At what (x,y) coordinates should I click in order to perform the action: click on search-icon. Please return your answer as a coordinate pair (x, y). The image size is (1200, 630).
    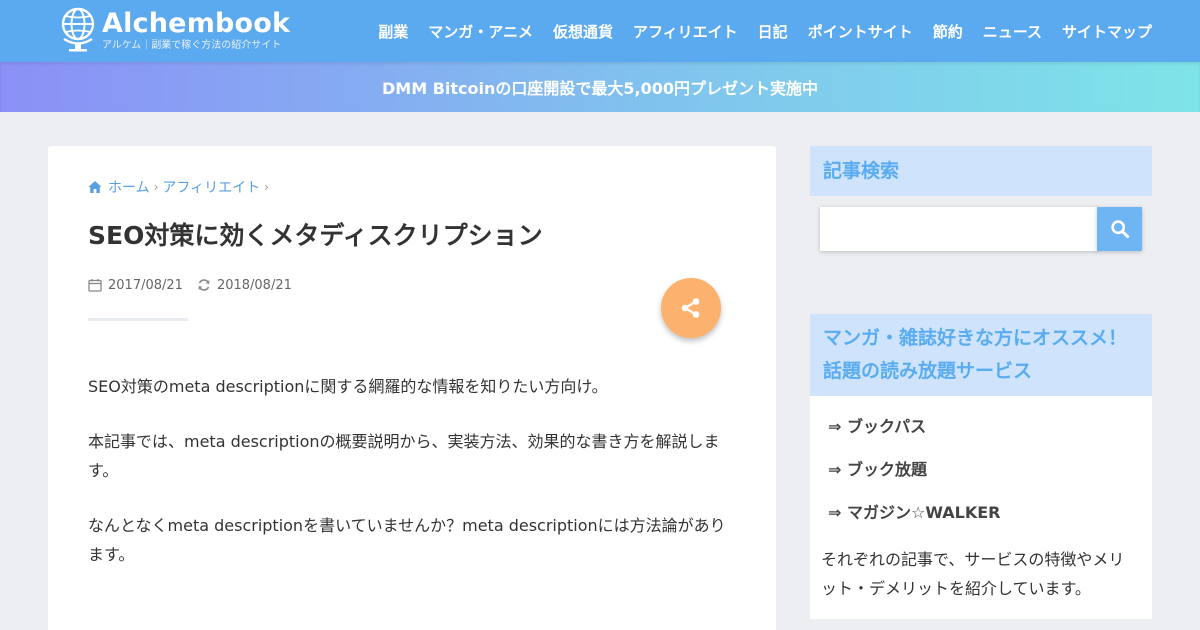
    Looking at the image, I should click on (1119, 229).